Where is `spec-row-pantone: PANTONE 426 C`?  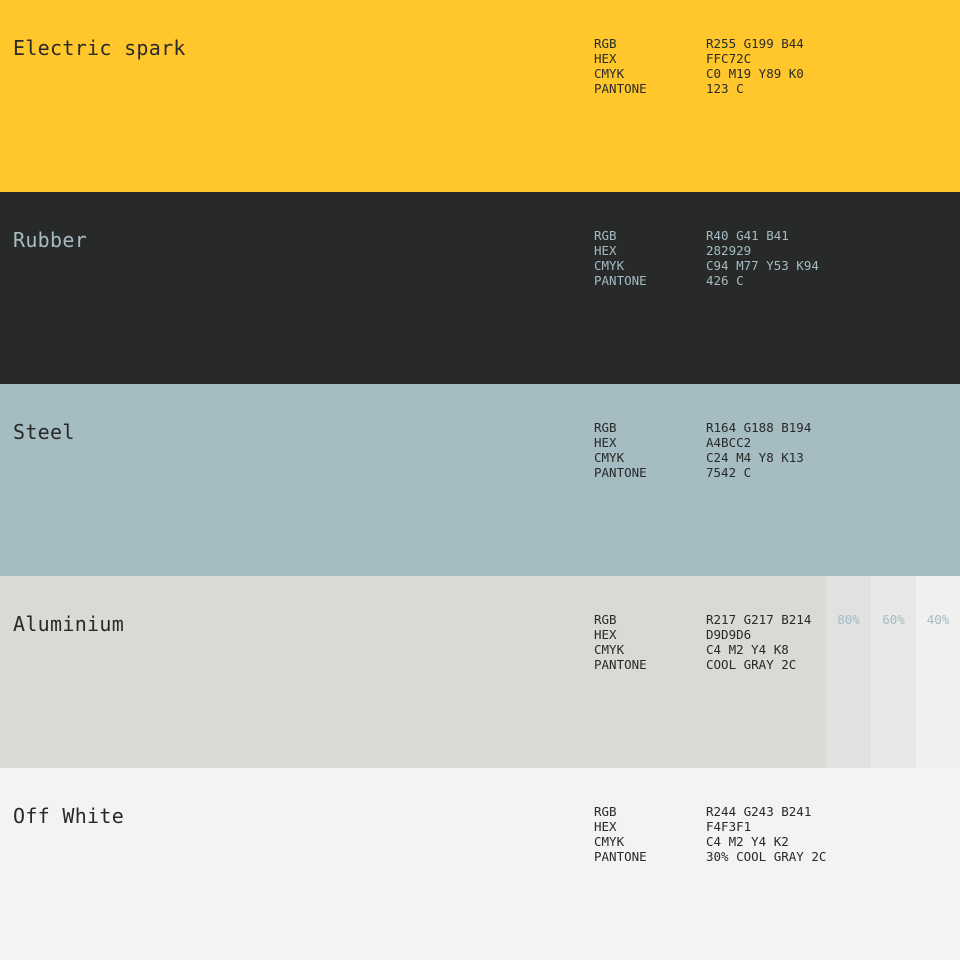 spec-row-pantone: PANTONE 426 C is located at coordinates (750, 280).